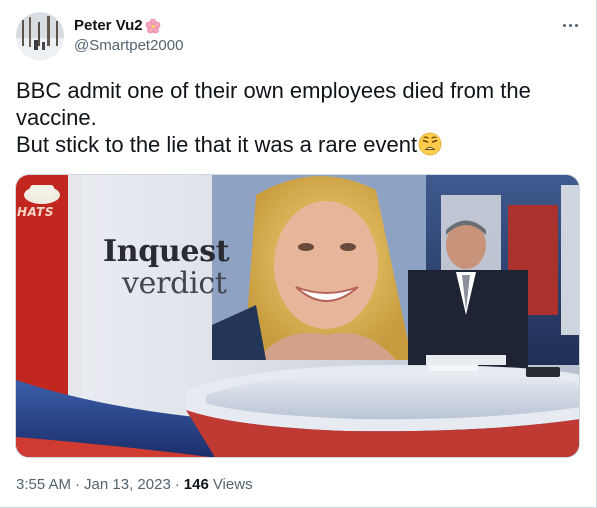 The width and height of the screenshot is (597, 508). What do you see at coordinates (196, 484) in the screenshot?
I see `views-count: 146` at bounding box center [196, 484].